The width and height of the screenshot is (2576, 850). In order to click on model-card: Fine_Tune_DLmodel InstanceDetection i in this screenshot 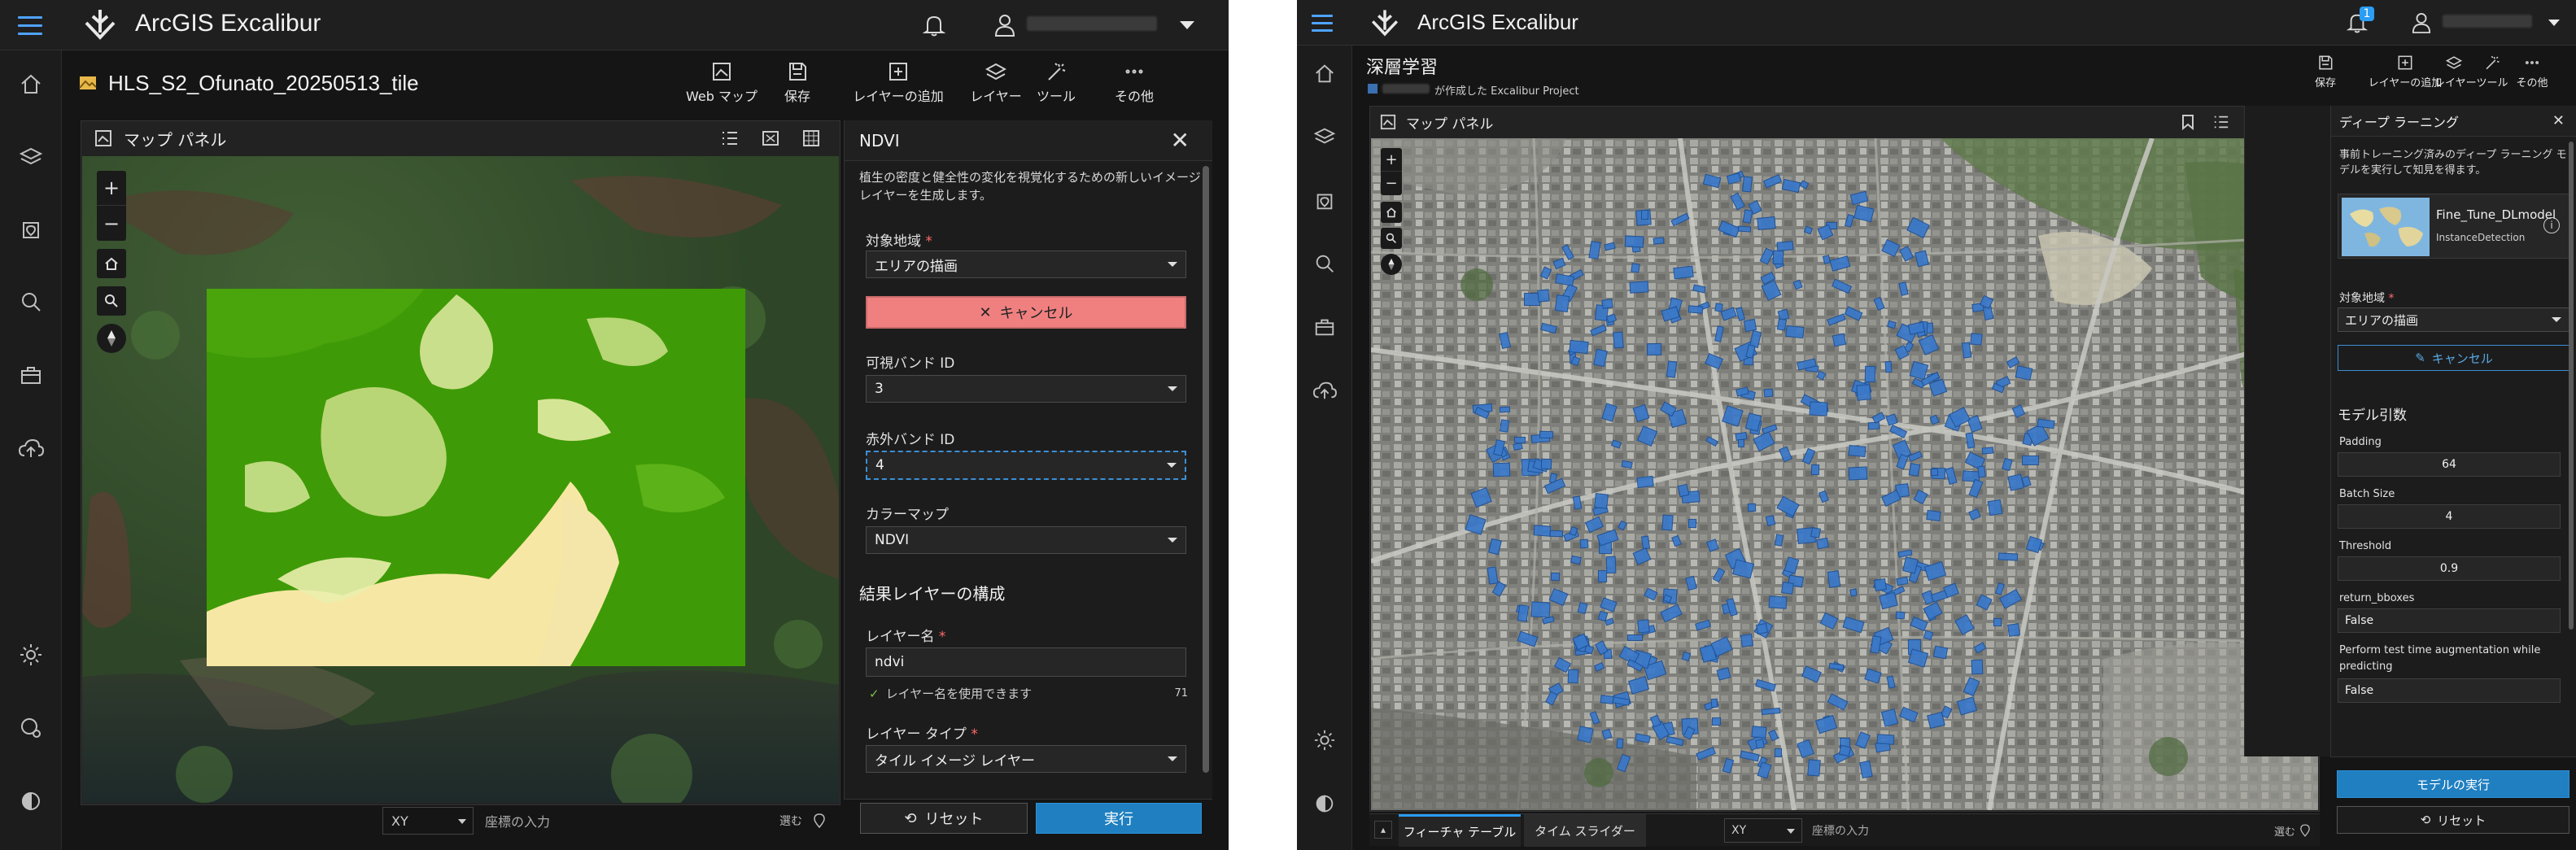, I will do `click(2454, 227)`.